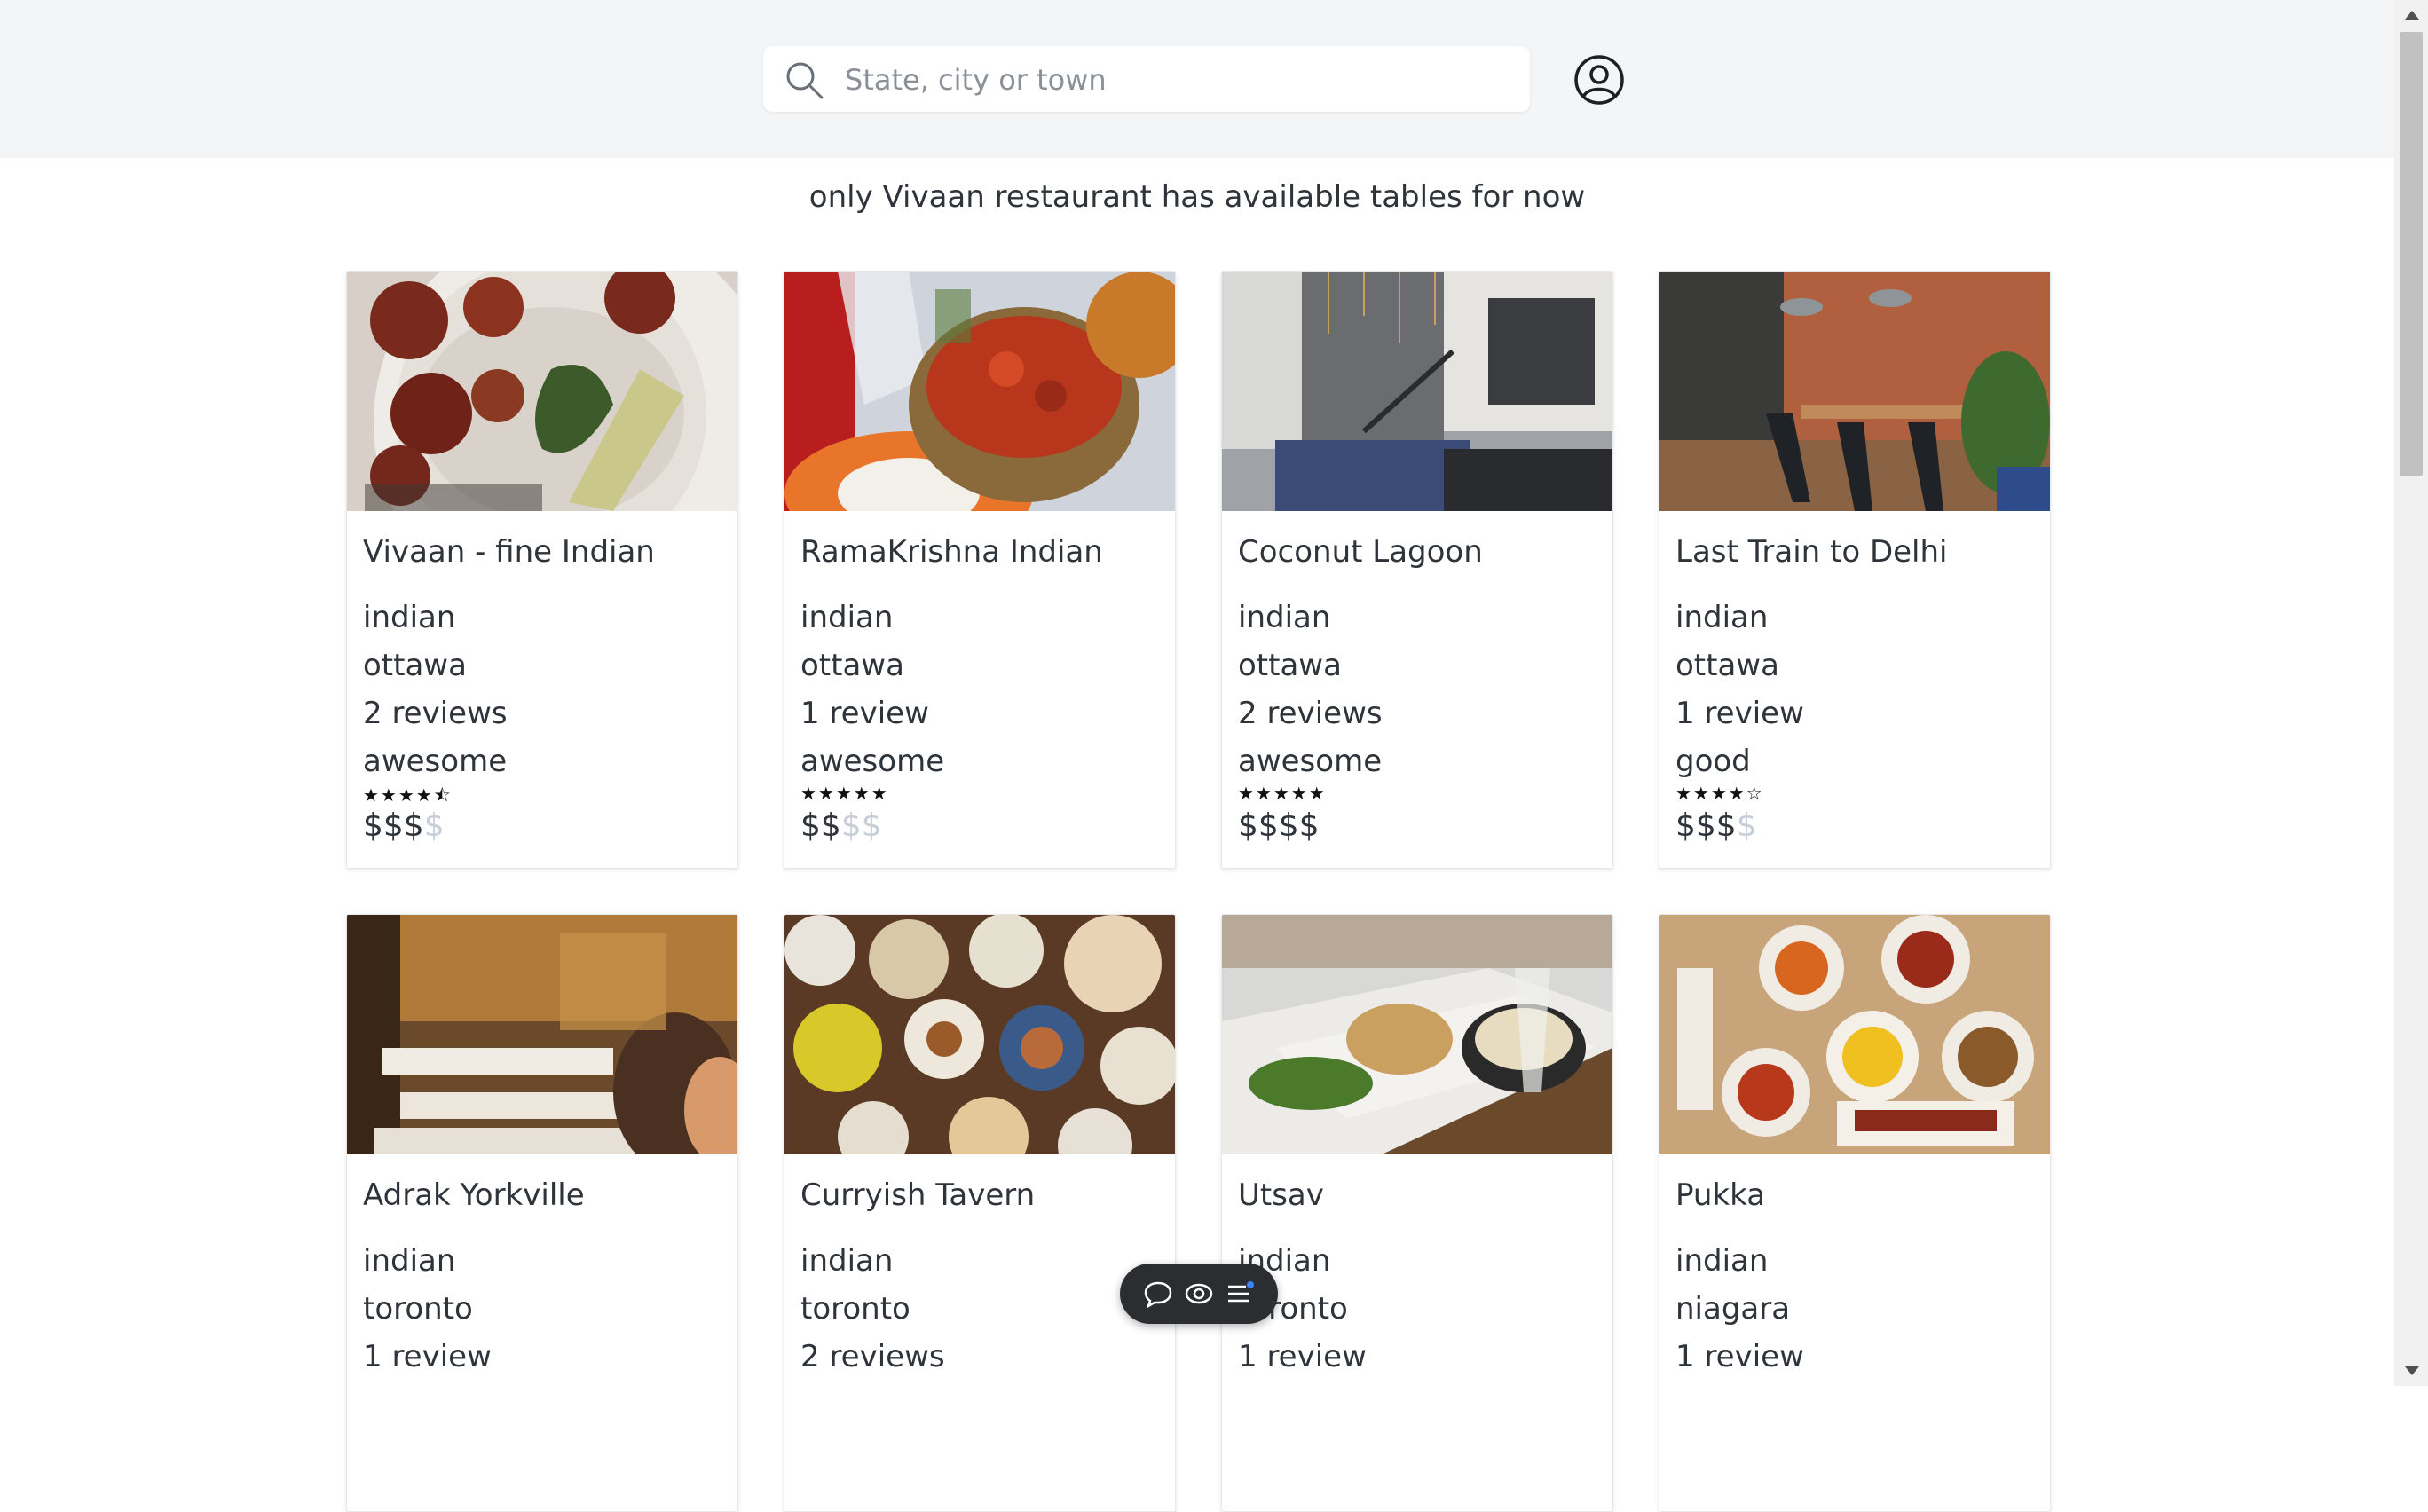 This screenshot has height=1512, width=2428. I want to click on search-bar, so click(1146, 79).